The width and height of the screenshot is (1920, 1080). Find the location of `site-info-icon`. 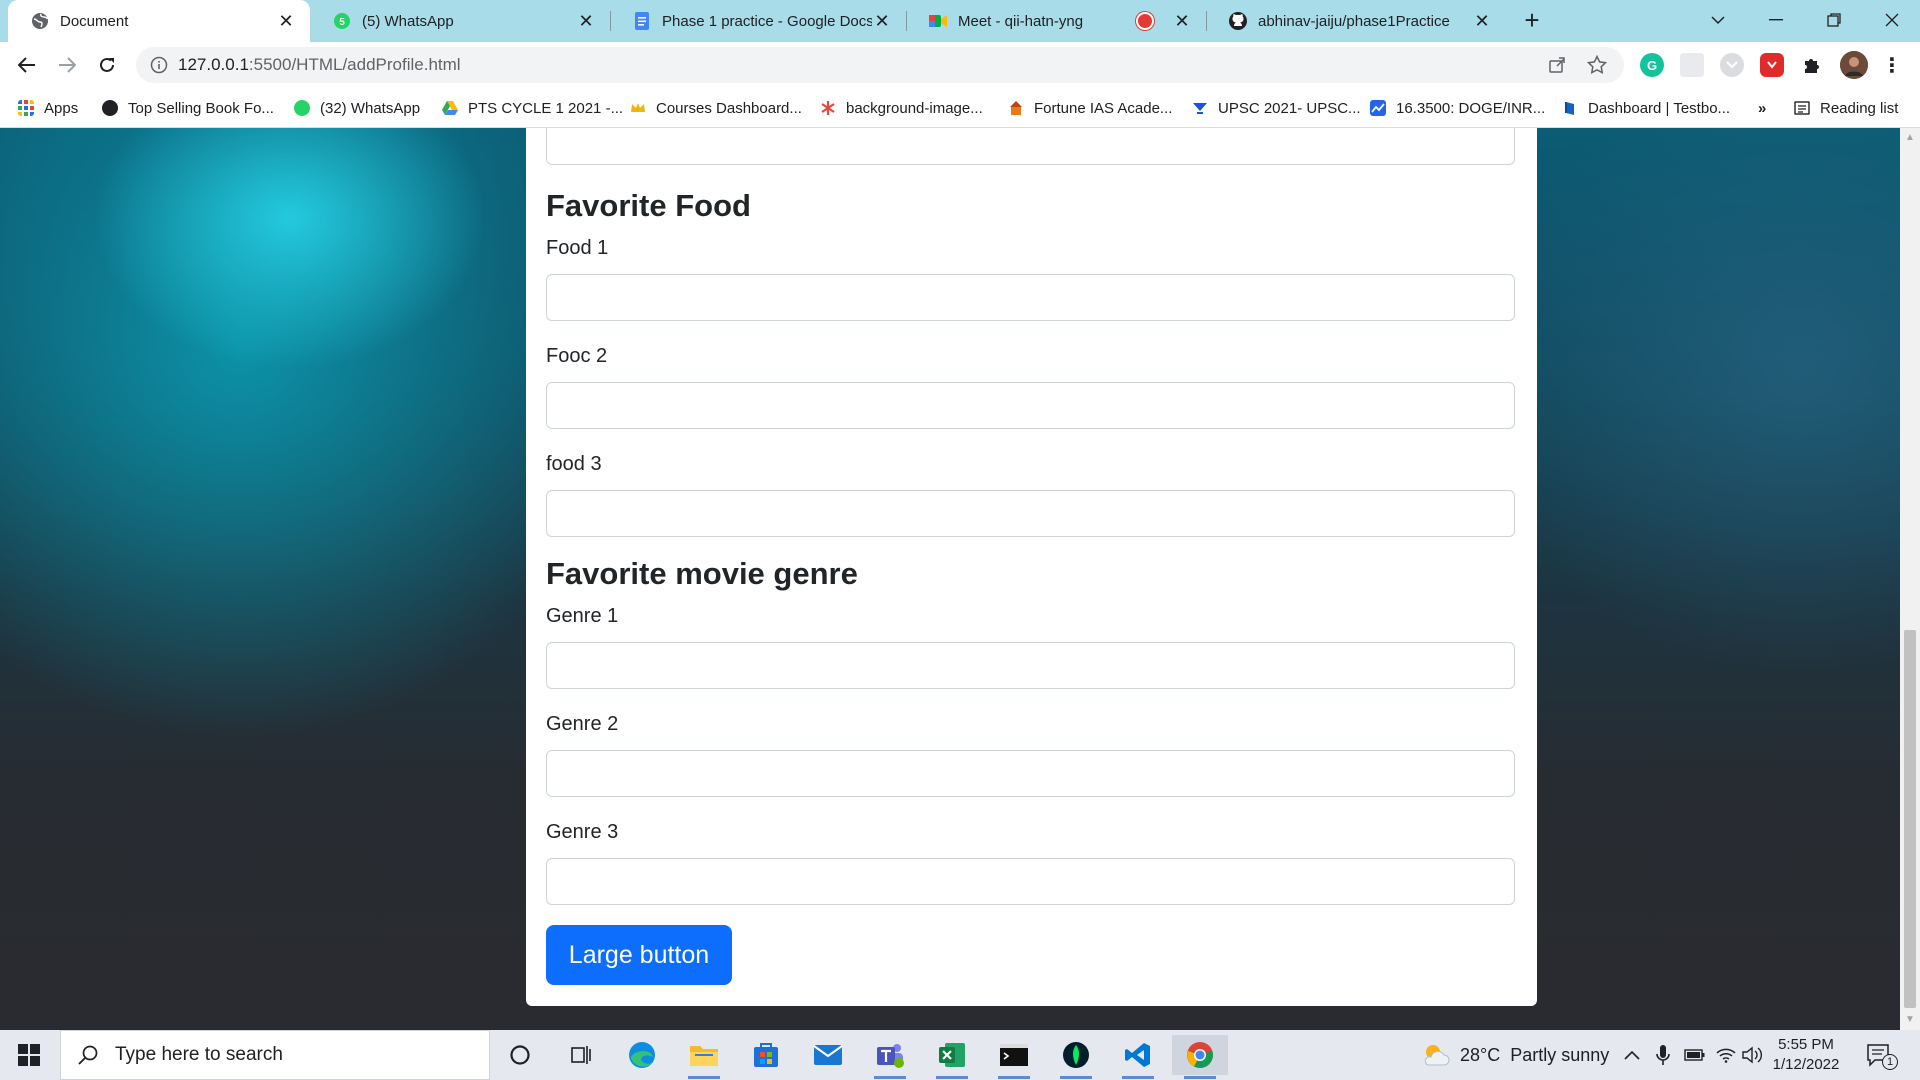

site-info-icon is located at coordinates (159, 65).